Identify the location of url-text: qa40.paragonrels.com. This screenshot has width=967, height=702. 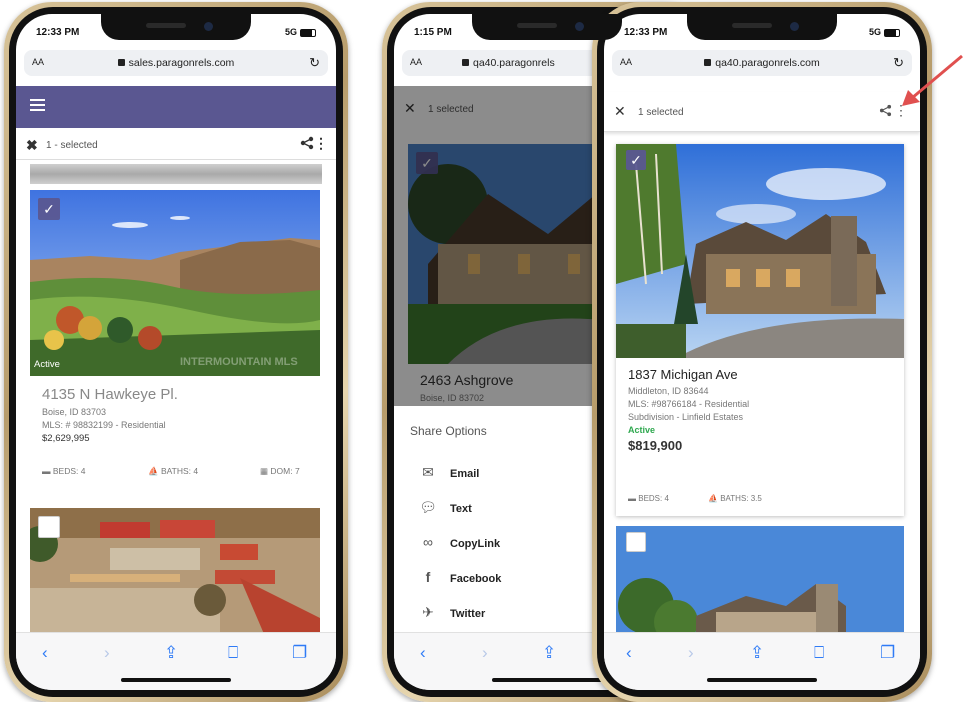
(767, 63).